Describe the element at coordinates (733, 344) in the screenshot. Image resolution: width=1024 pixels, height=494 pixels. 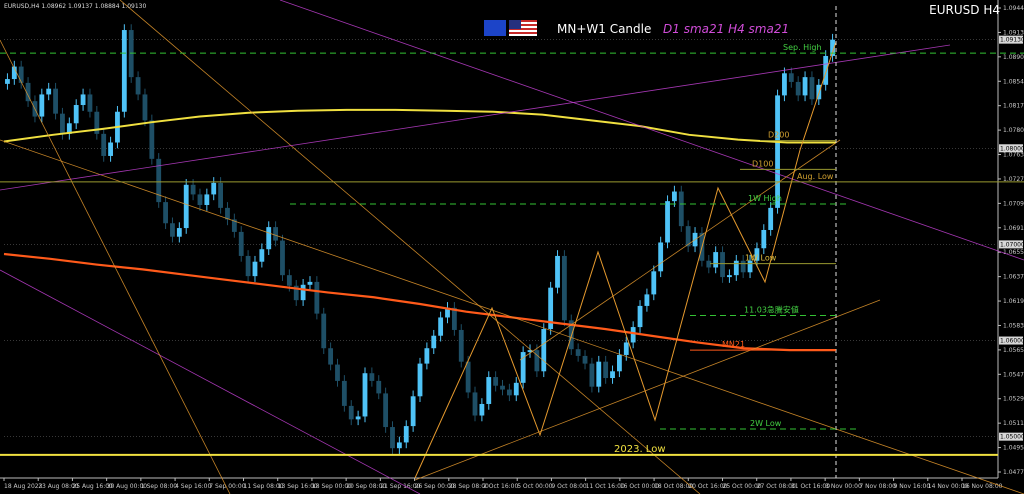
I see `level-label: MN21` at that location.